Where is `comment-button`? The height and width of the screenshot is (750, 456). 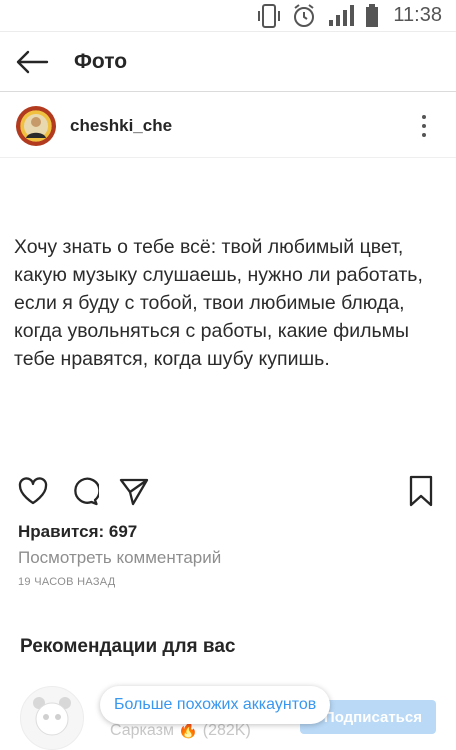 comment-button is located at coordinates (84, 491).